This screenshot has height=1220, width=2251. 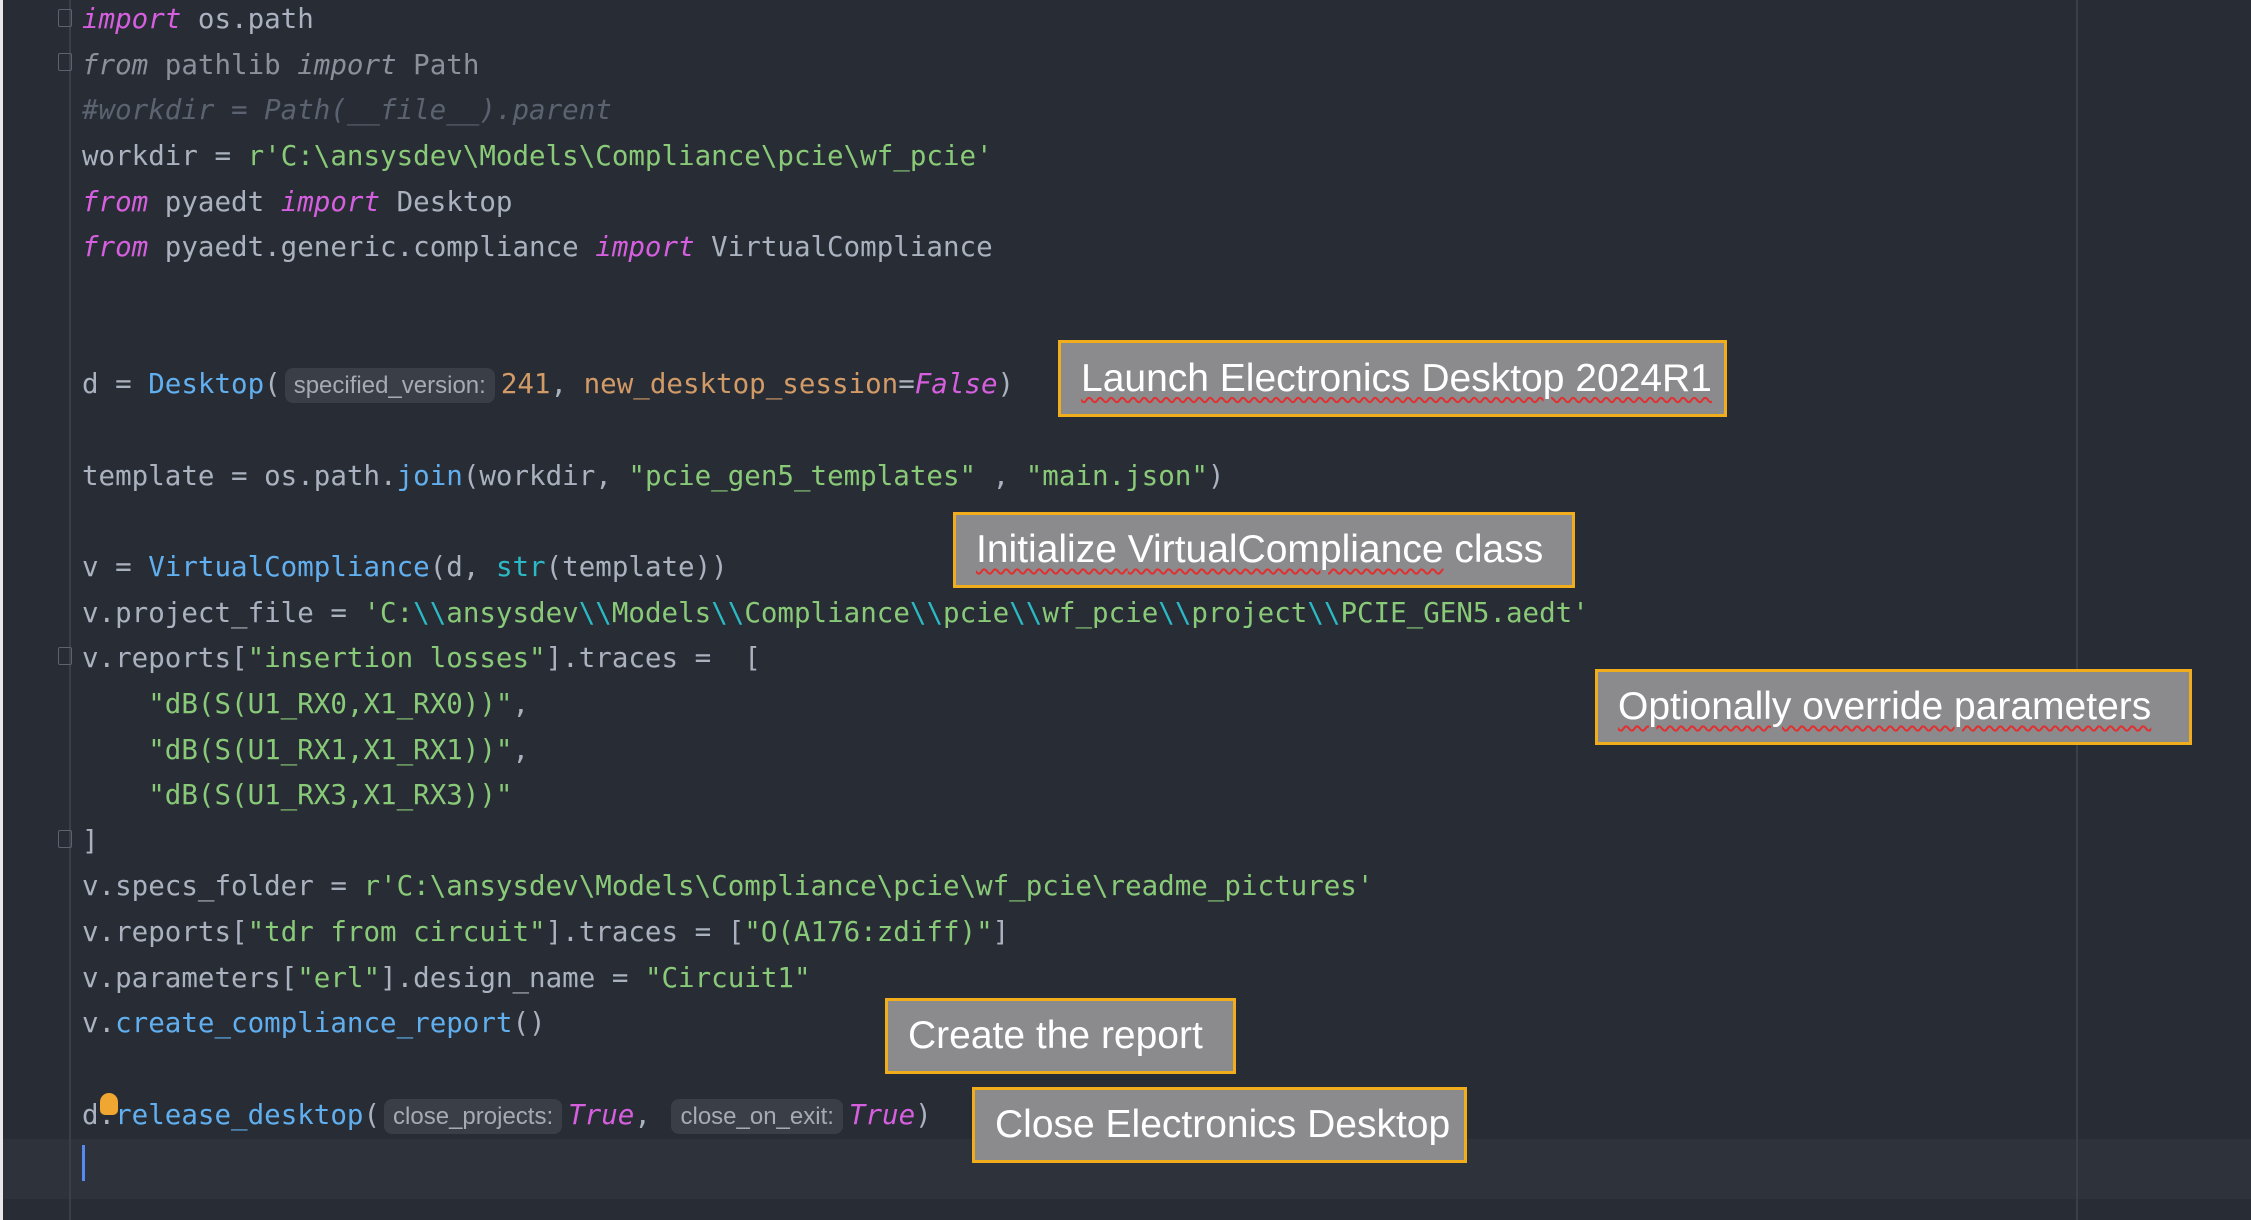 I want to click on code-token: pcie, so click(x=976, y=612).